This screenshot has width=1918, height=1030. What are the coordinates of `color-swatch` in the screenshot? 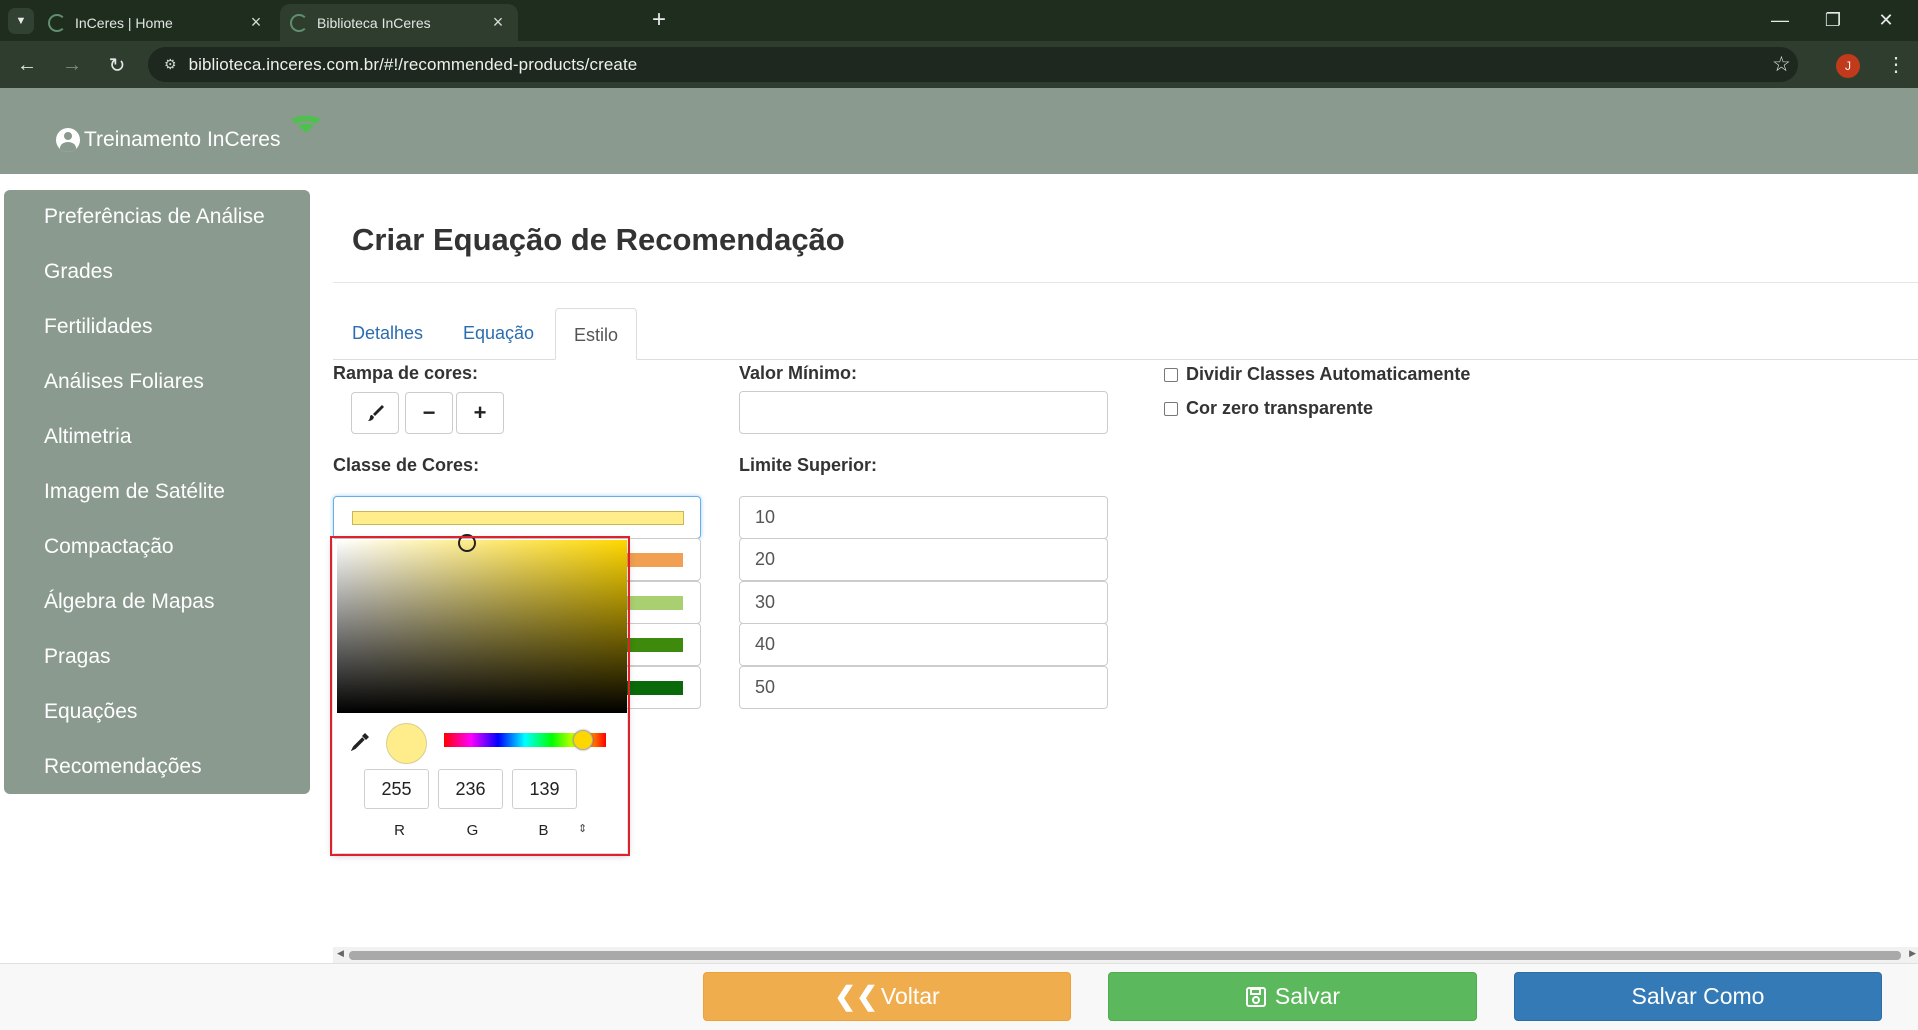 It's located at (518, 518).